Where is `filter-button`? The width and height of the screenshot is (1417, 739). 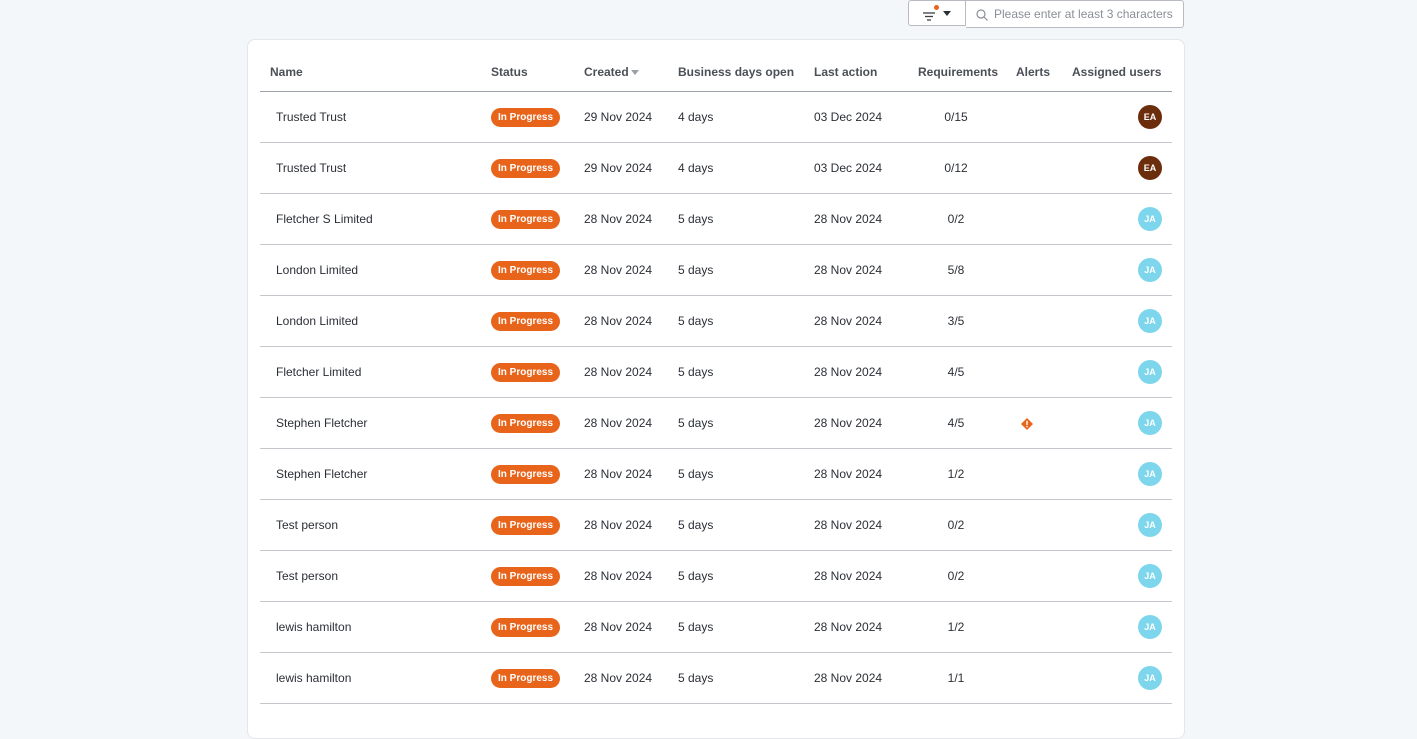
filter-button is located at coordinates (937, 13).